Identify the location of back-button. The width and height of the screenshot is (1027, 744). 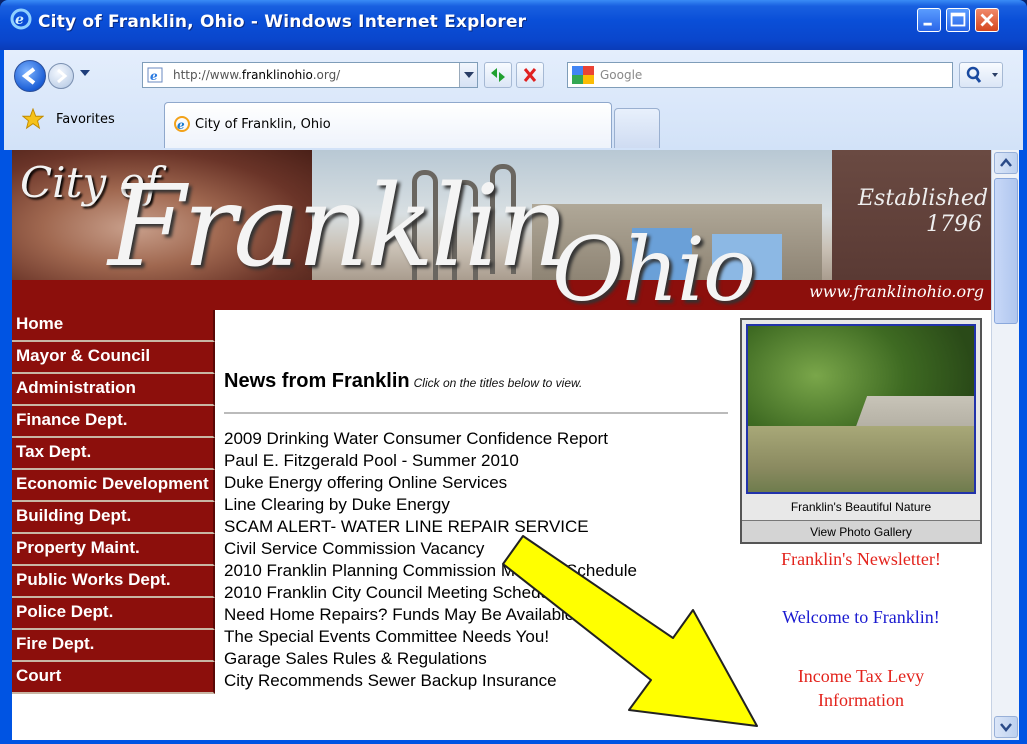
(30, 76).